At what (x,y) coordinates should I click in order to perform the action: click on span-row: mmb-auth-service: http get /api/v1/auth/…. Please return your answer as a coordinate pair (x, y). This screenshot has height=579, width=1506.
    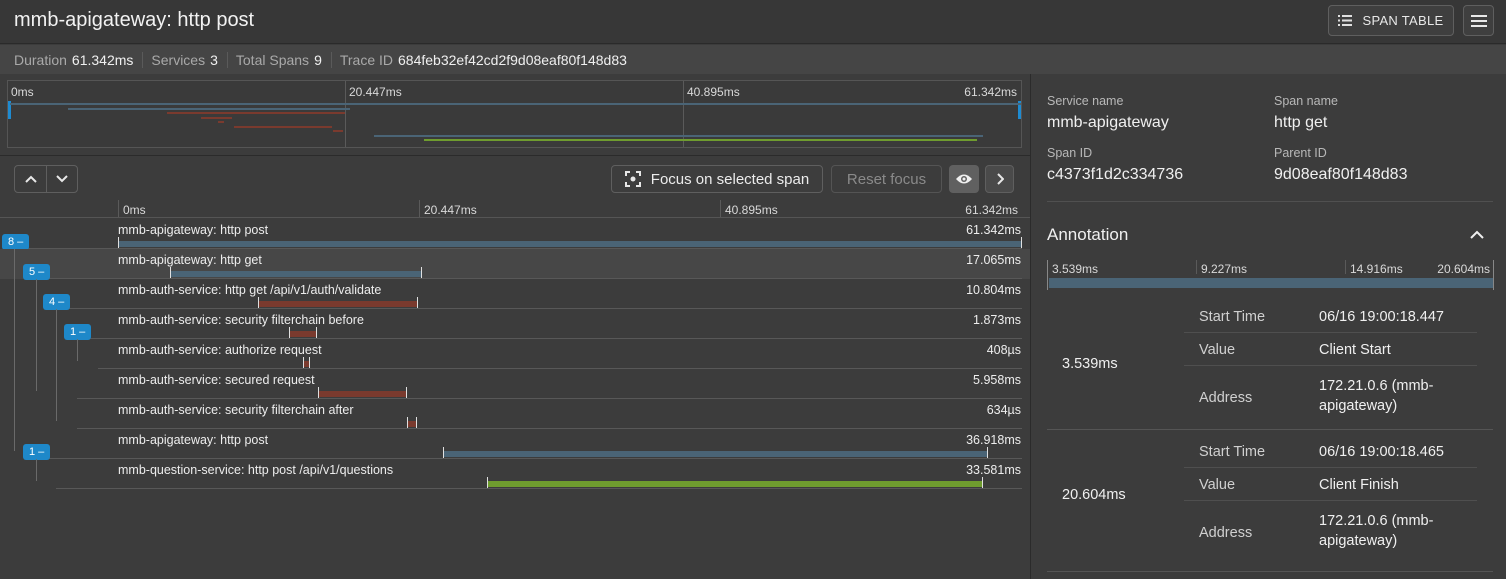
    Looking at the image, I should click on (515, 294).